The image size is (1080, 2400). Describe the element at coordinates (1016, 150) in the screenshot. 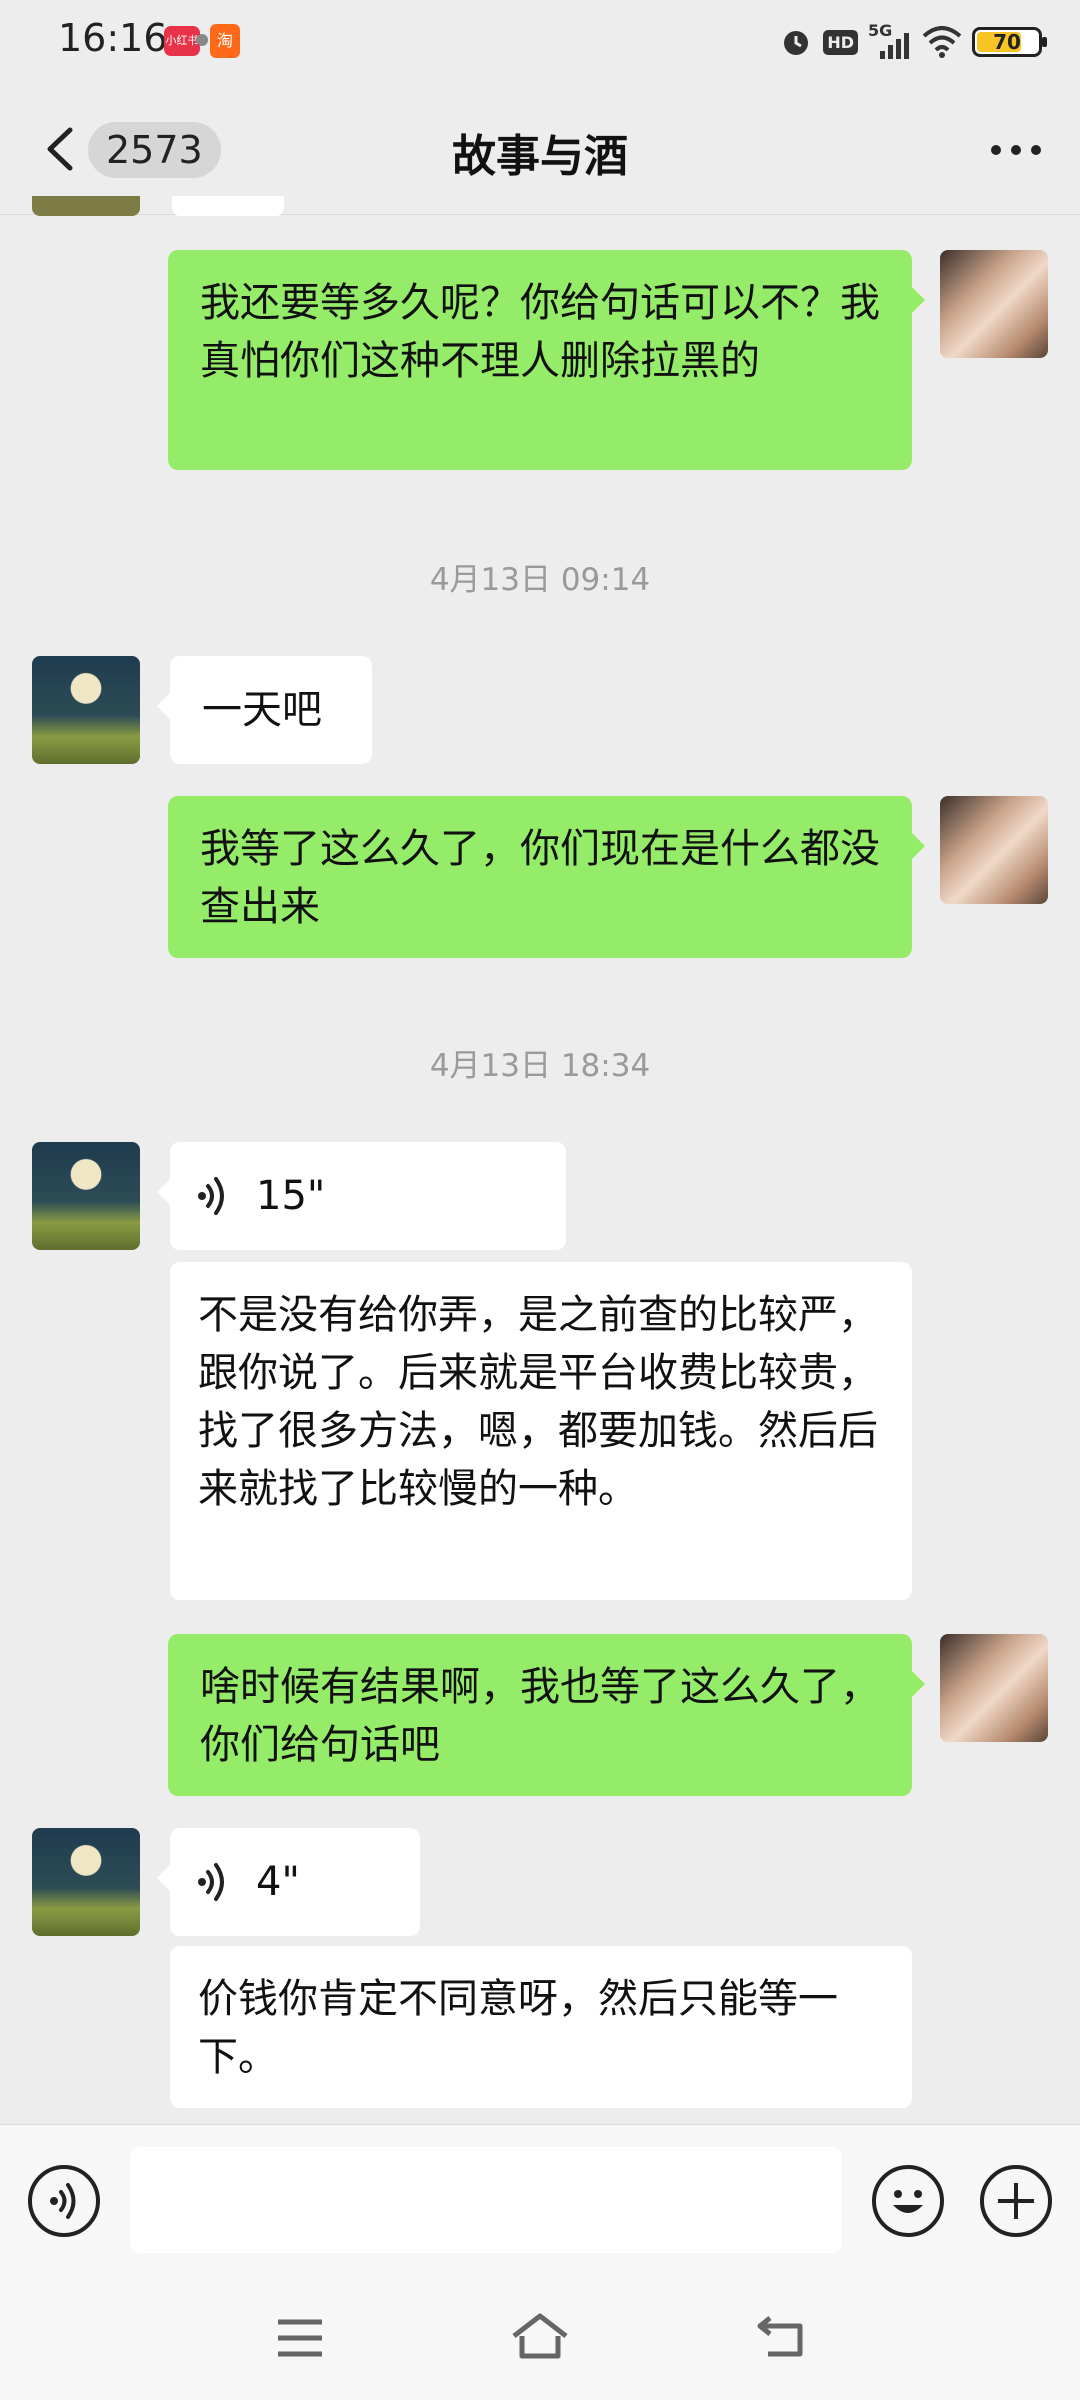

I see `more-dots-icon` at that location.